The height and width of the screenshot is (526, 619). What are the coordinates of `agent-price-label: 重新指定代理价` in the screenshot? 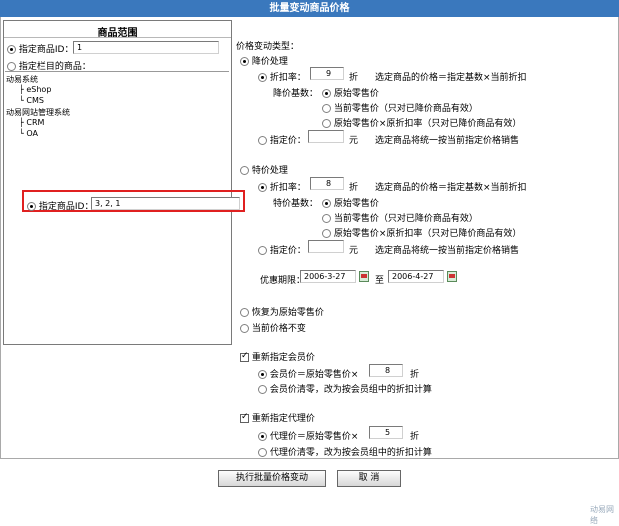 It's located at (283, 419).